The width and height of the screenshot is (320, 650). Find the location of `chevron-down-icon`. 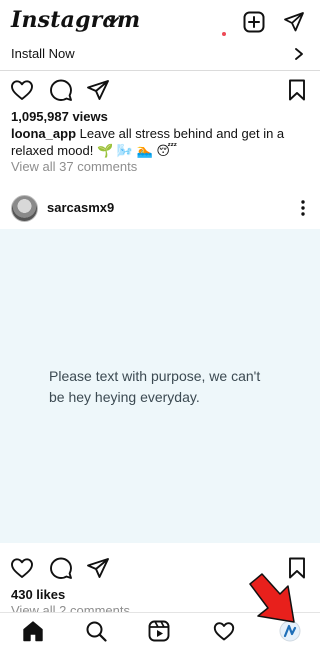

chevron-down-icon is located at coordinates (113, 21).